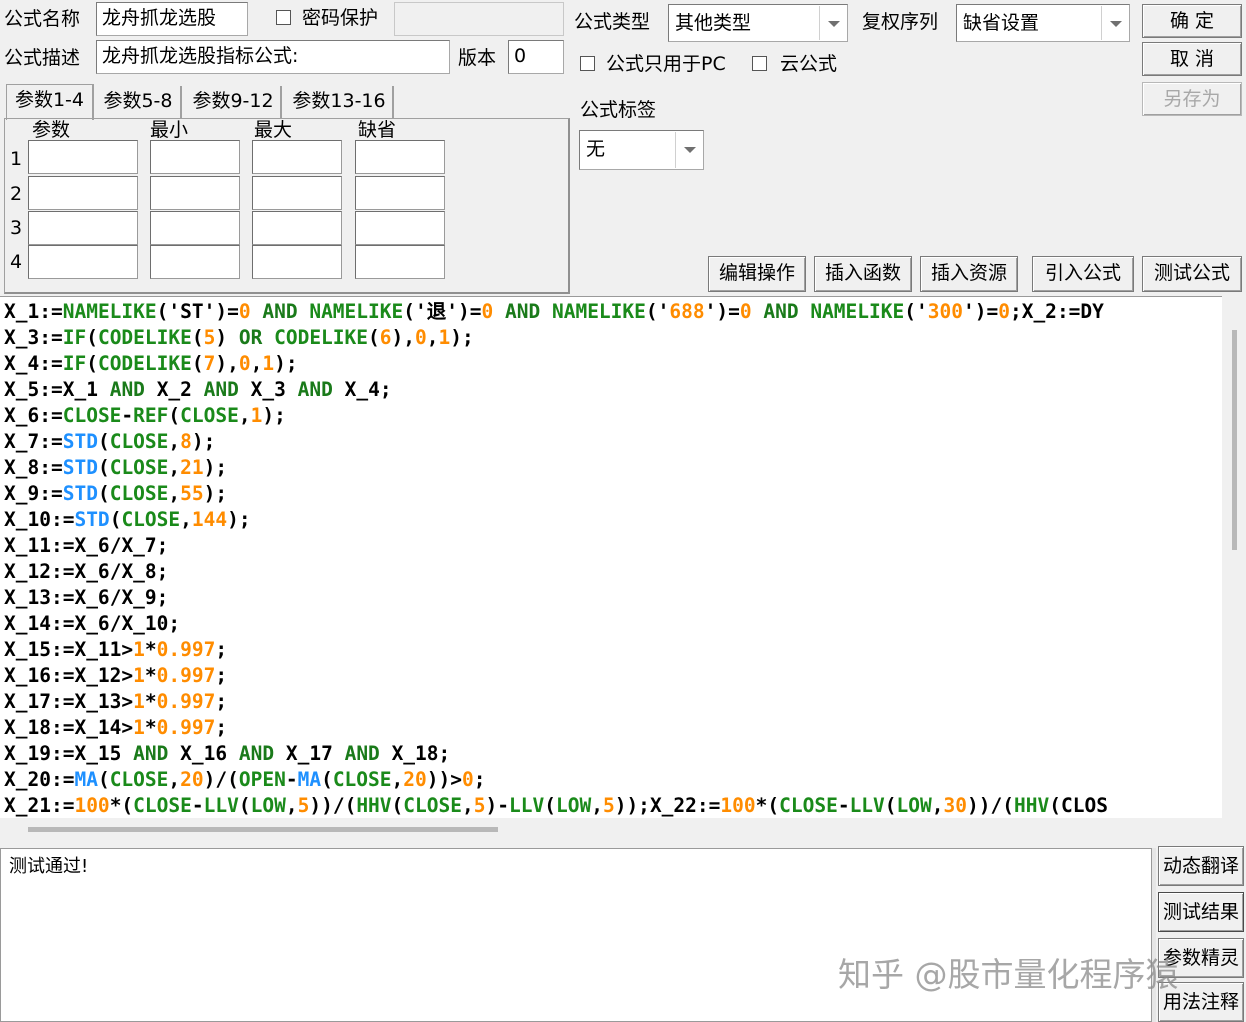  Describe the element at coordinates (227, 753) in the screenshot. I see `code-line: X_19:=X_15 AND X_16 AND X_17 AND X_18;` at that location.